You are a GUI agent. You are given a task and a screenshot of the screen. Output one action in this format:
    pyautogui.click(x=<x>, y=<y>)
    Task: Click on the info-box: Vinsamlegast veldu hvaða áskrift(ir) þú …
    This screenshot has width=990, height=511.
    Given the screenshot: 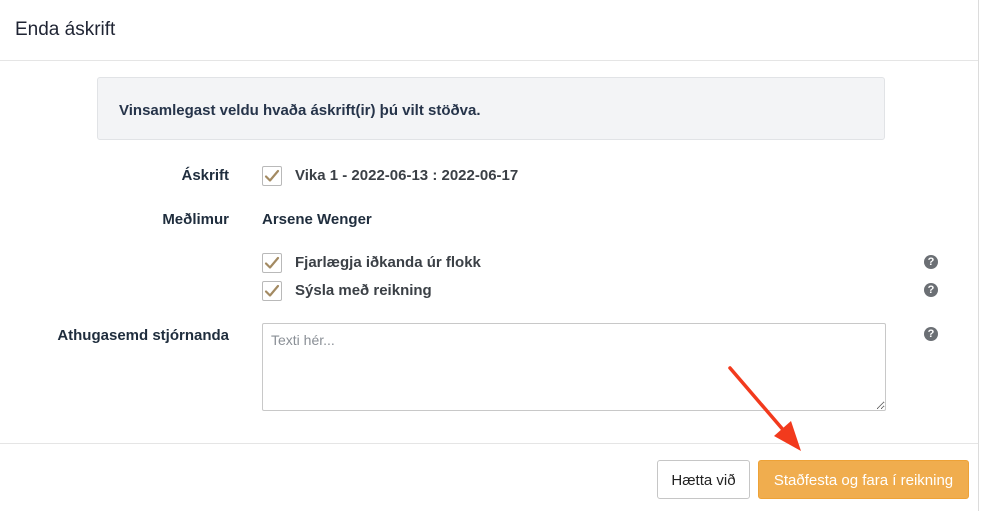 What is the action you would take?
    pyautogui.click(x=491, y=108)
    